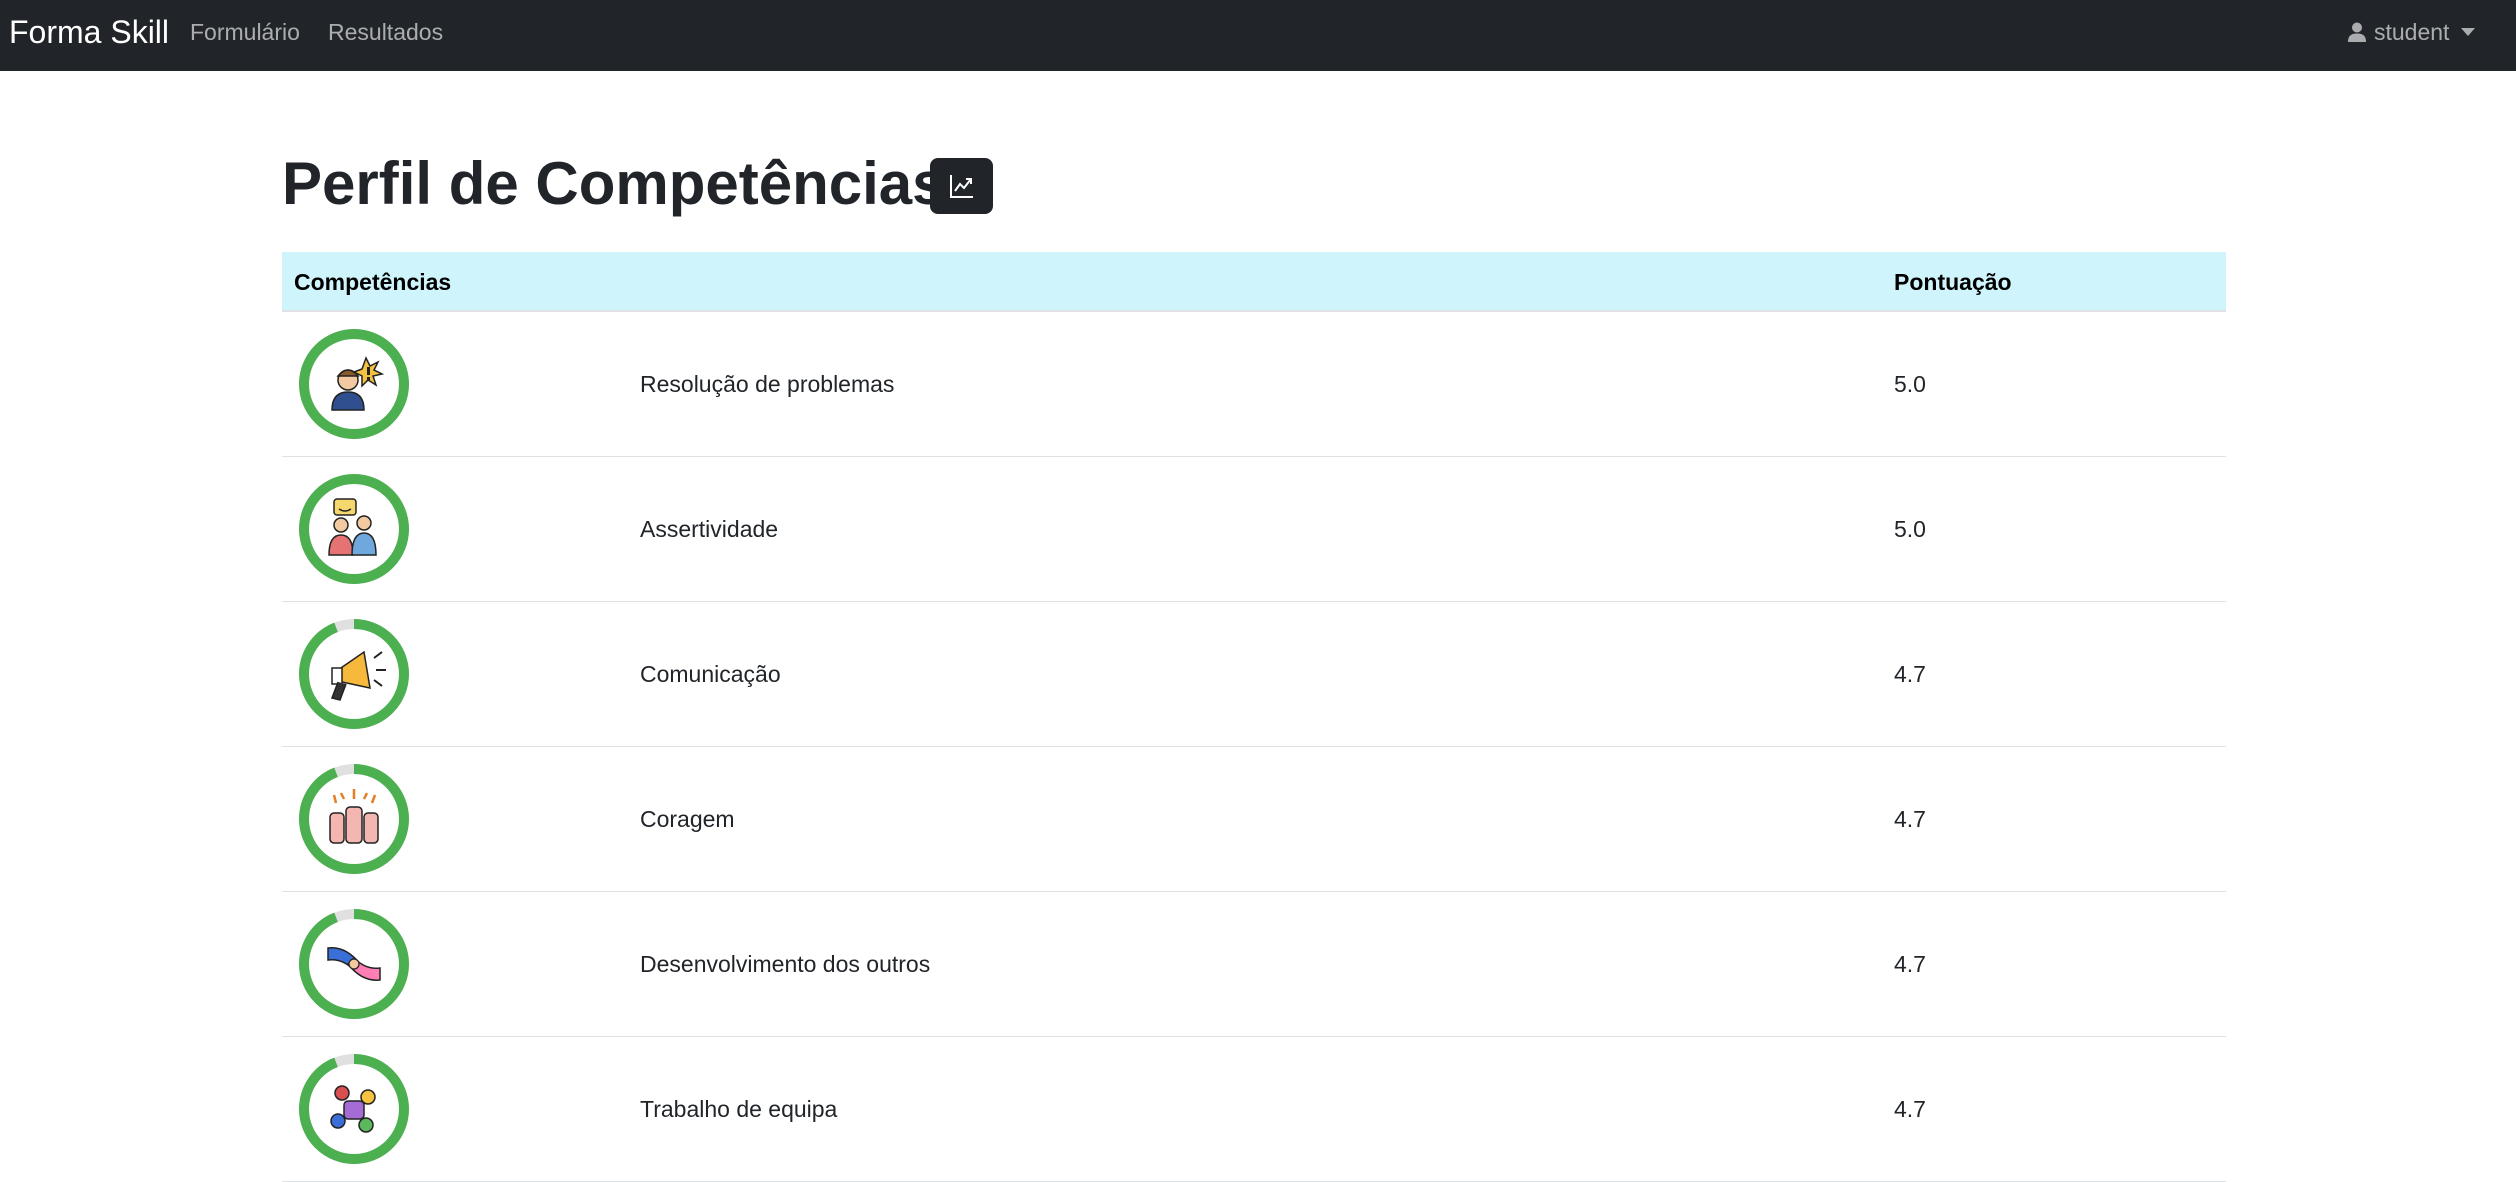 Image resolution: width=2516 pixels, height=1182 pixels. Describe the element at coordinates (373, 282) in the screenshot. I see `header-competencias: Competências` at that location.